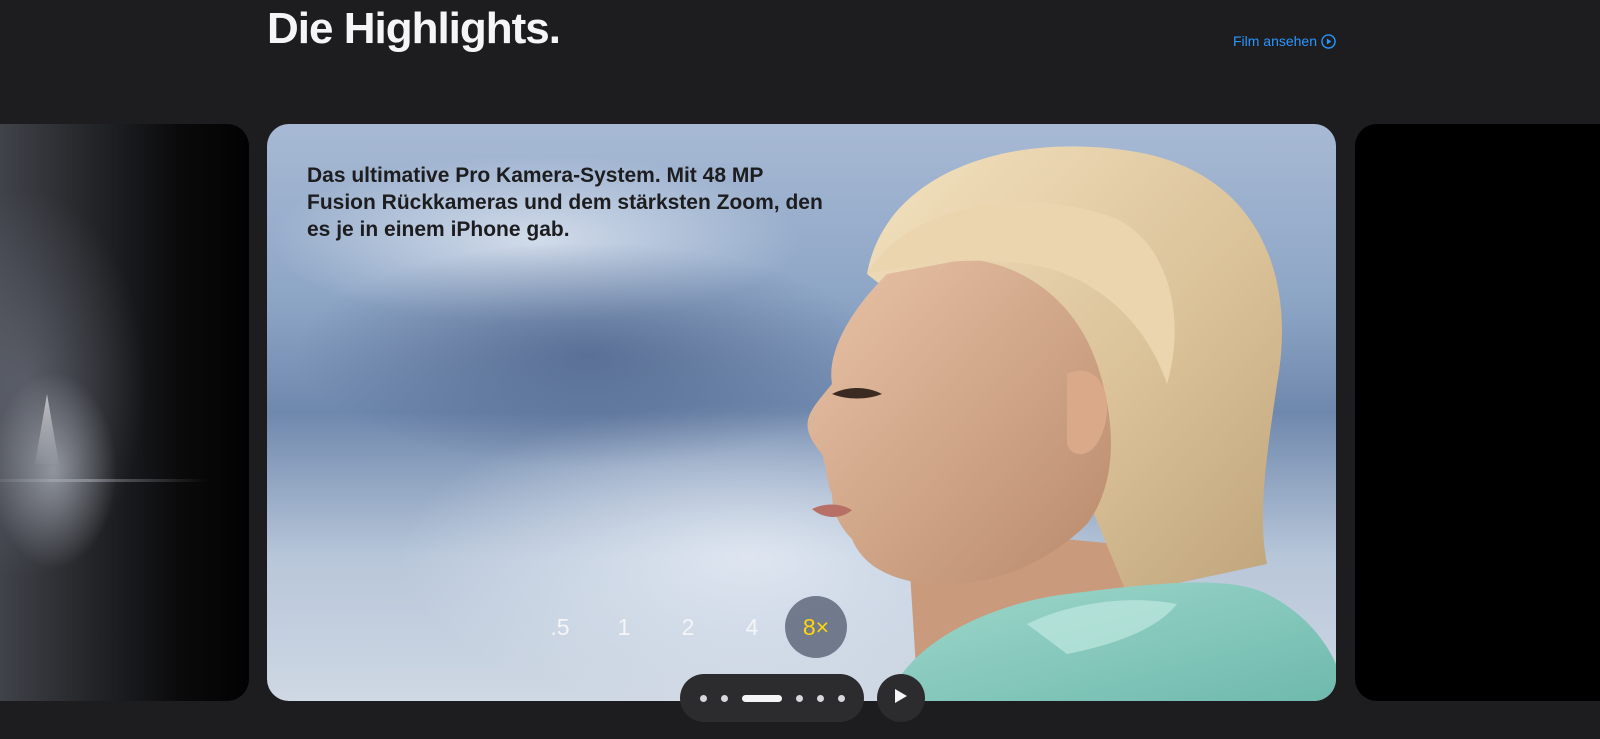 This screenshot has width=1600, height=739. What do you see at coordinates (1328, 41) in the screenshot?
I see `play-circle-icon` at bounding box center [1328, 41].